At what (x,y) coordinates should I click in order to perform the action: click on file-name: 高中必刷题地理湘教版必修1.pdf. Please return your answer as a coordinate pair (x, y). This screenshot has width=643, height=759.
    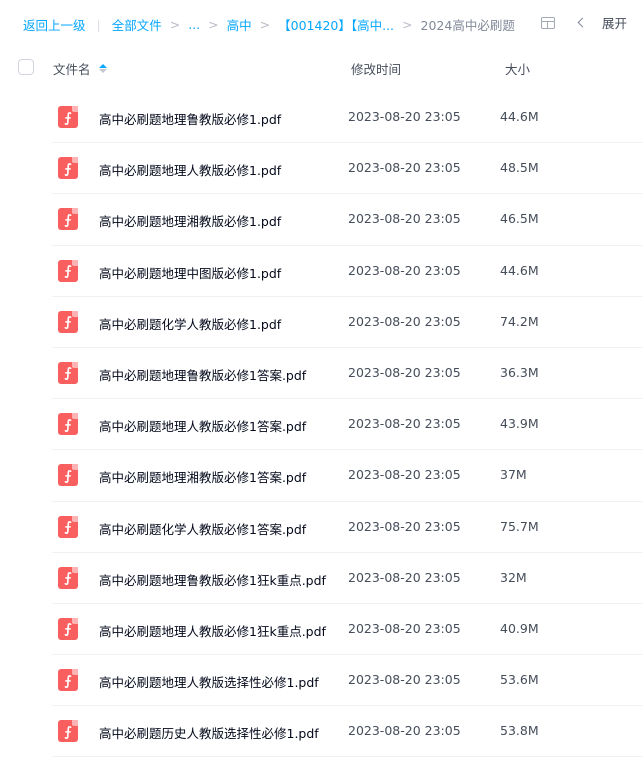
    Looking at the image, I should click on (190, 220).